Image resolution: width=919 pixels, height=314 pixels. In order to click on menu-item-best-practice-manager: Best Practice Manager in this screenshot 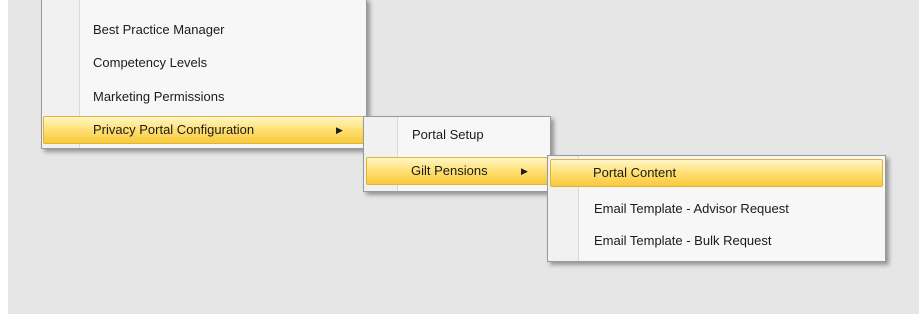, I will do `click(204, 30)`.